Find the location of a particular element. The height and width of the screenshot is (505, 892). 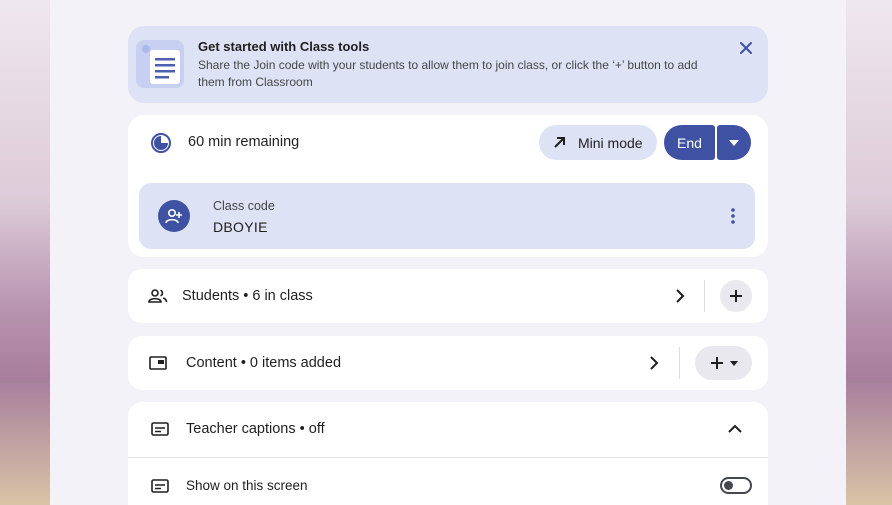

students-row: Students • 6 in class is located at coordinates (448, 296).